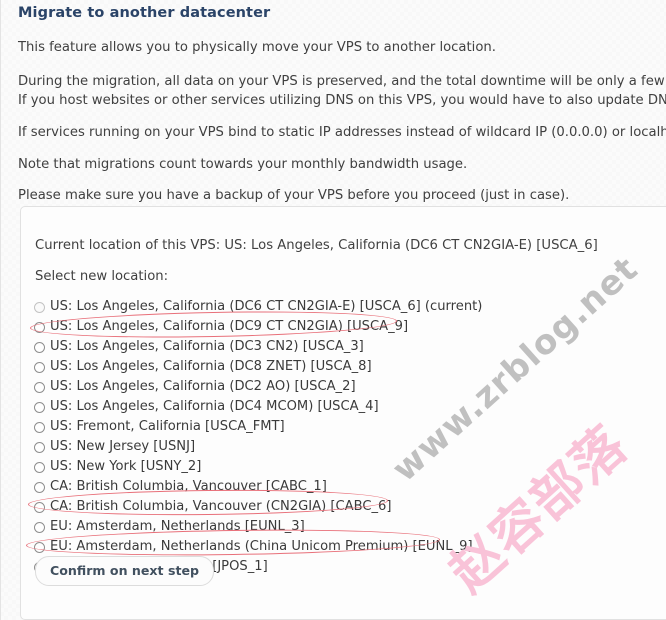 The image size is (666, 620). Describe the element at coordinates (126, 466) in the screenshot. I see `location-radio-label: US: New York [USNY_2]` at that location.